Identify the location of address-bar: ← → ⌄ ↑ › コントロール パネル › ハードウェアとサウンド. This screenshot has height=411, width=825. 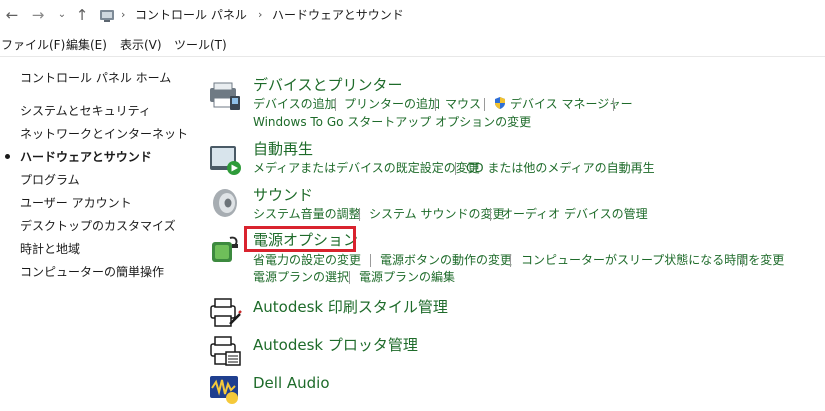
(412, 15).